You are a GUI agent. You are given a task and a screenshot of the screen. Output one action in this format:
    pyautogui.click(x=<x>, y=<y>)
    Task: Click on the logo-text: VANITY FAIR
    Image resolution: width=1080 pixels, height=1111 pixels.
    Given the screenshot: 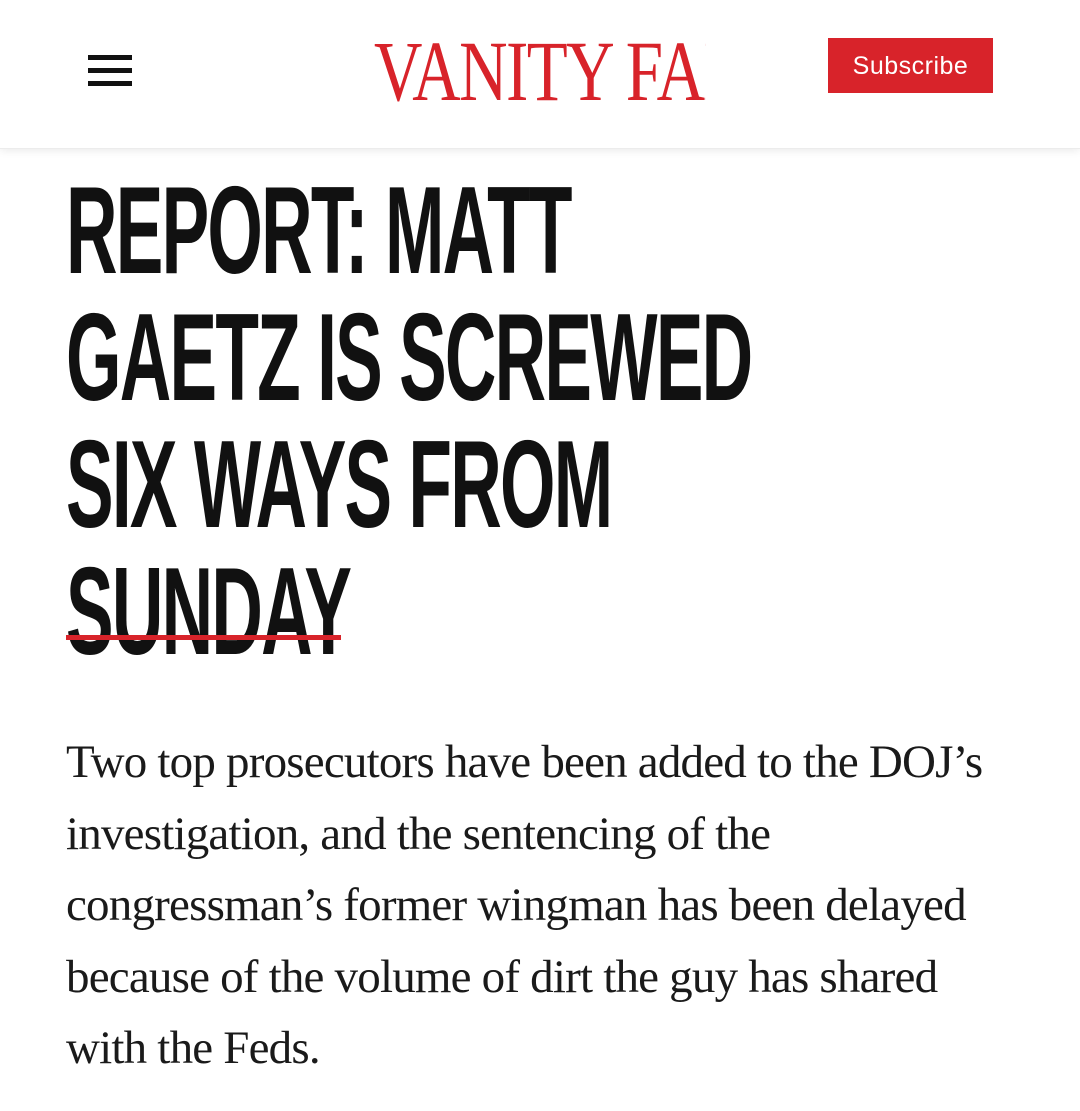 What is the action you would take?
    pyautogui.click(x=540, y=71)
    